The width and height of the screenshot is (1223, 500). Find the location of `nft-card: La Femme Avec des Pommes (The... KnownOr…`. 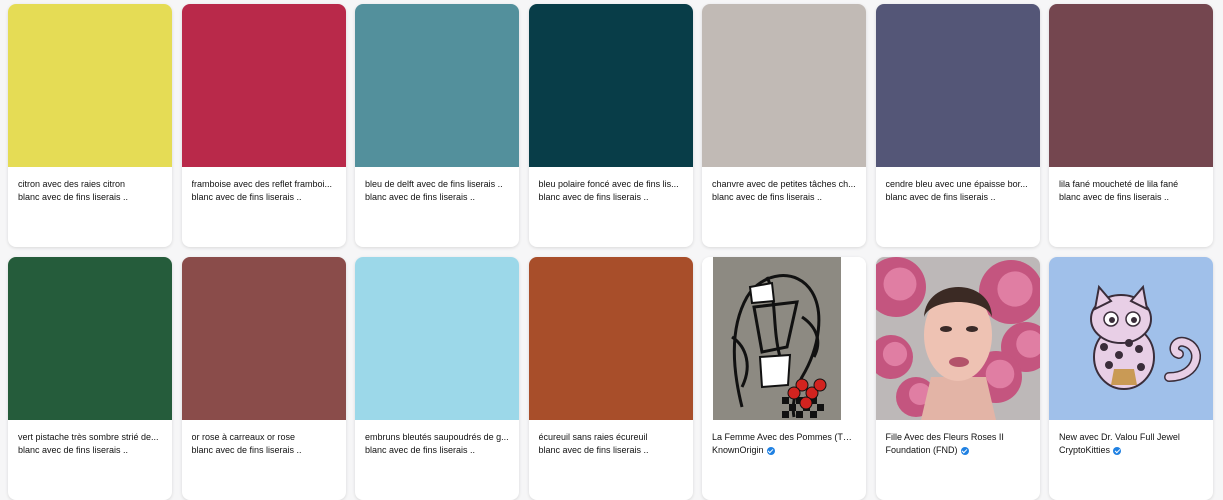

nft-card: La Femme Avec des Pommes (The... KnownOr… is located at coordinates (784, 378).